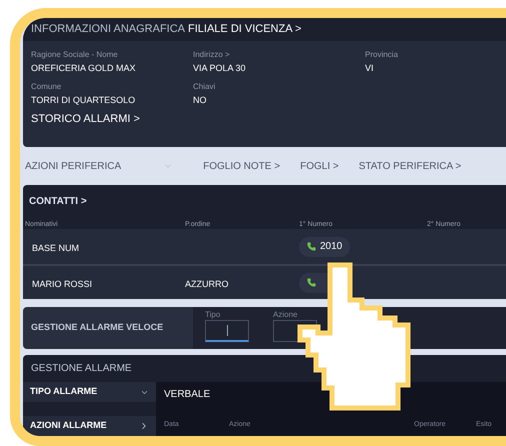  I want to click on history-link: STORICO ALLARMI >, so click(85, 119).